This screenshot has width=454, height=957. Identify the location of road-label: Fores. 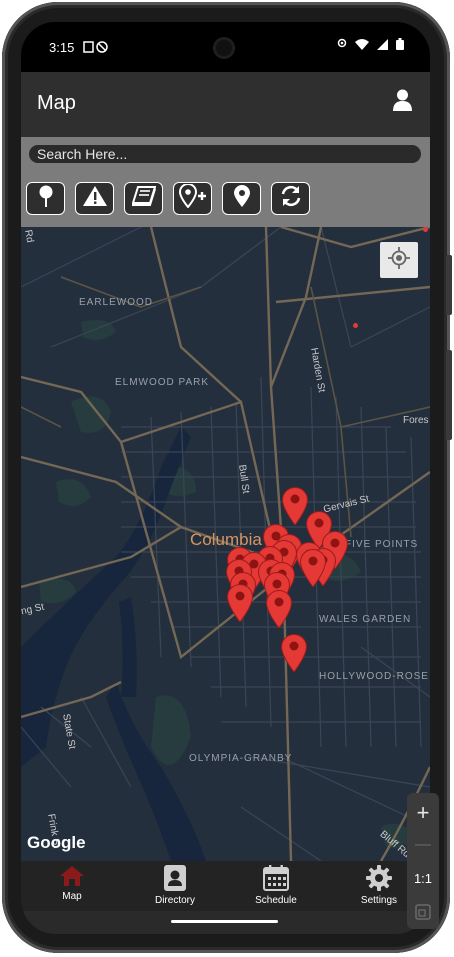
(416, 420).